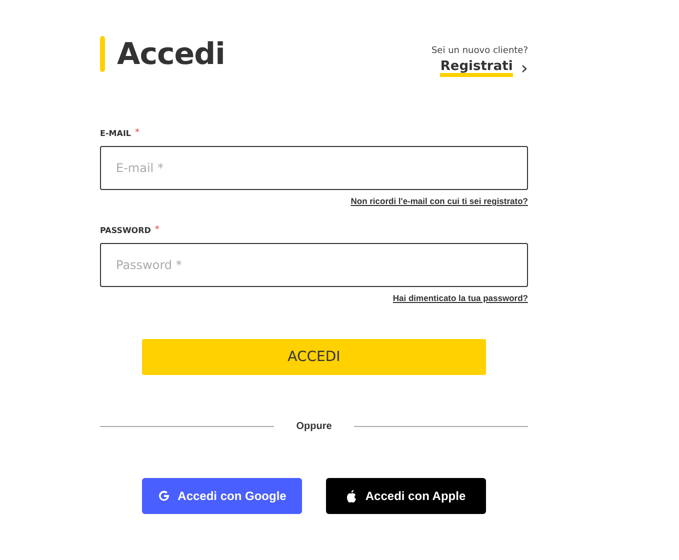 This screenshot has width=679, height=560. Describe the element at coordinates (524, 69) in the screenshot. I see `chevron-icon: ›` at that location.